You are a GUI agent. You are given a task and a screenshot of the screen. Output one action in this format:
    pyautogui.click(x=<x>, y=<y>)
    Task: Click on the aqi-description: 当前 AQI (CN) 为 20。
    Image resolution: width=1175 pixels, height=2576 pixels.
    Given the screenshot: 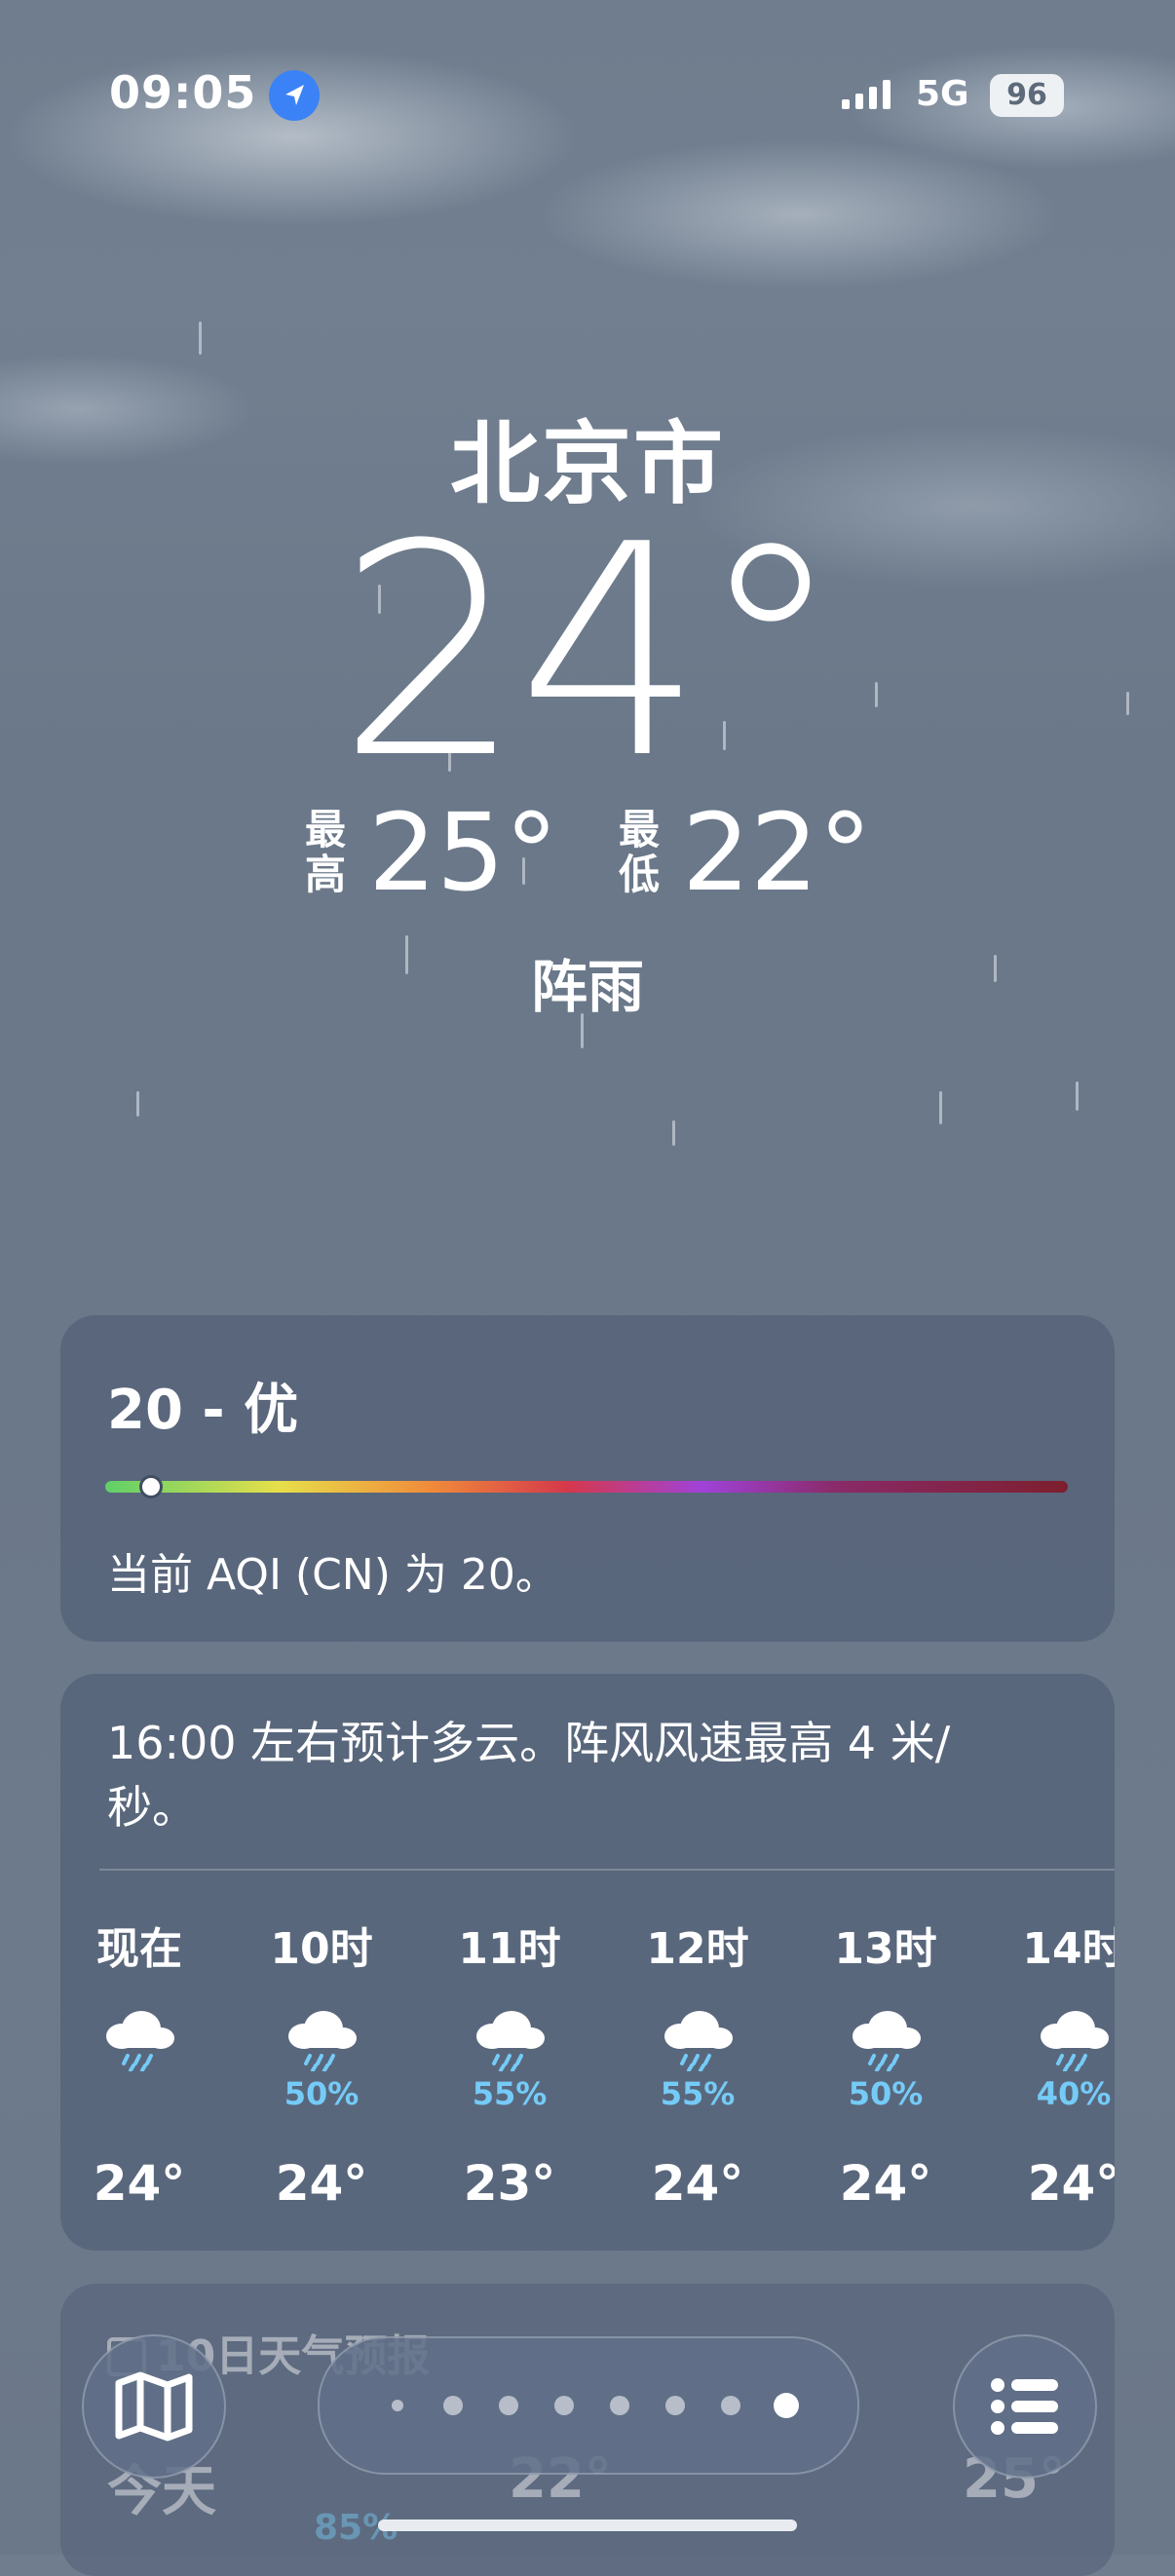 What is the action you would take?
    pyautogui.click(x=332, y=1575)
    